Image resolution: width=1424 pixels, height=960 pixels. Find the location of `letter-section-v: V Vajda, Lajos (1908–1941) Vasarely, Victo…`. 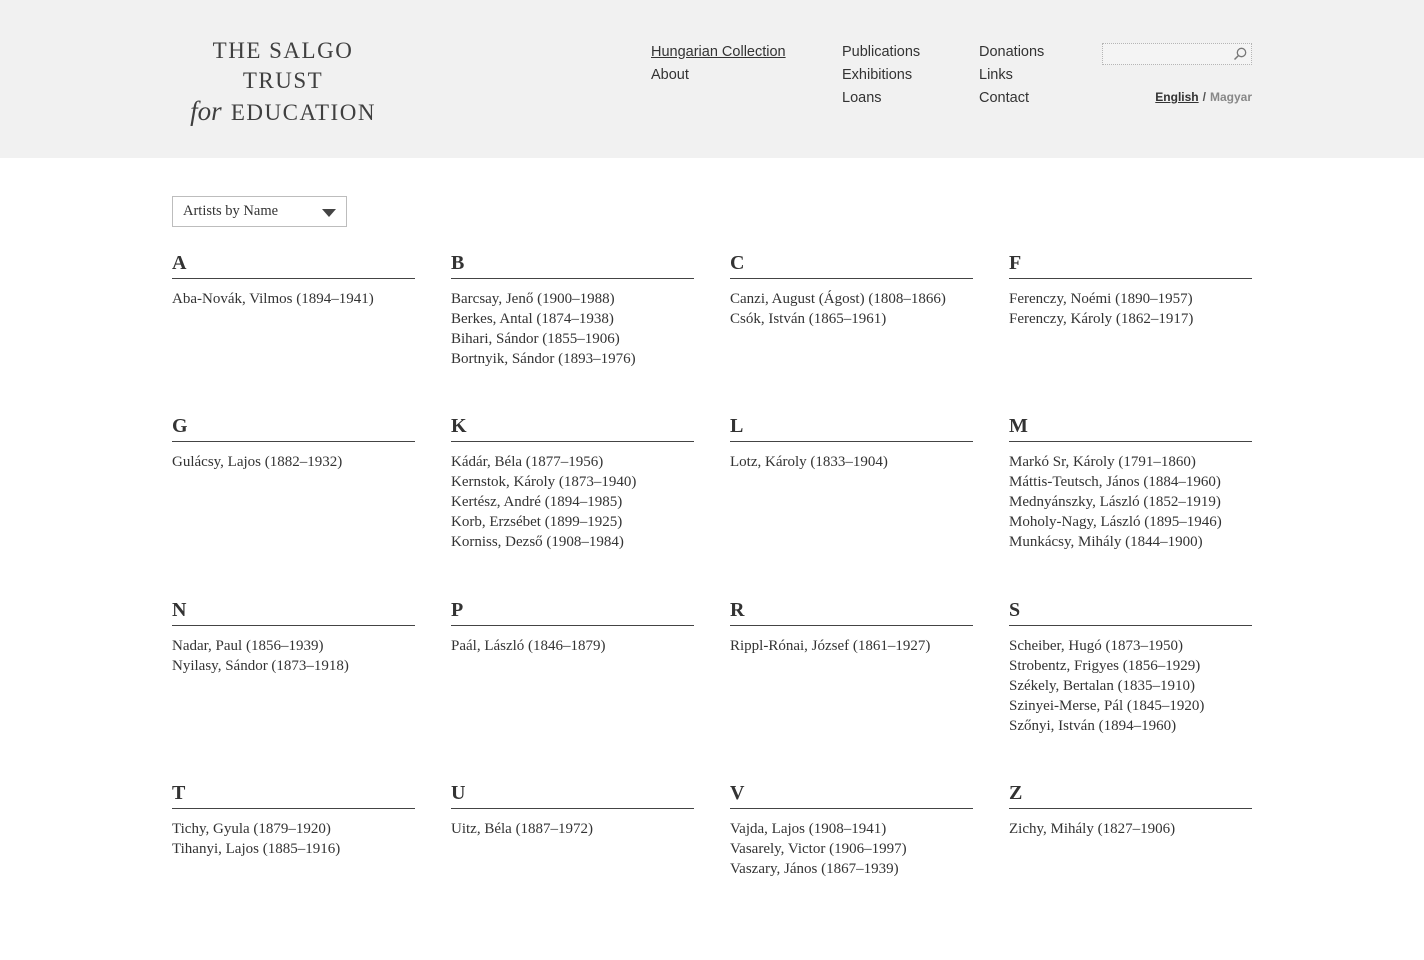

letter-section-v: V Vajda, Lajos (1908–1941) Vasarely, Victo… is located at coordinates (851, 831).